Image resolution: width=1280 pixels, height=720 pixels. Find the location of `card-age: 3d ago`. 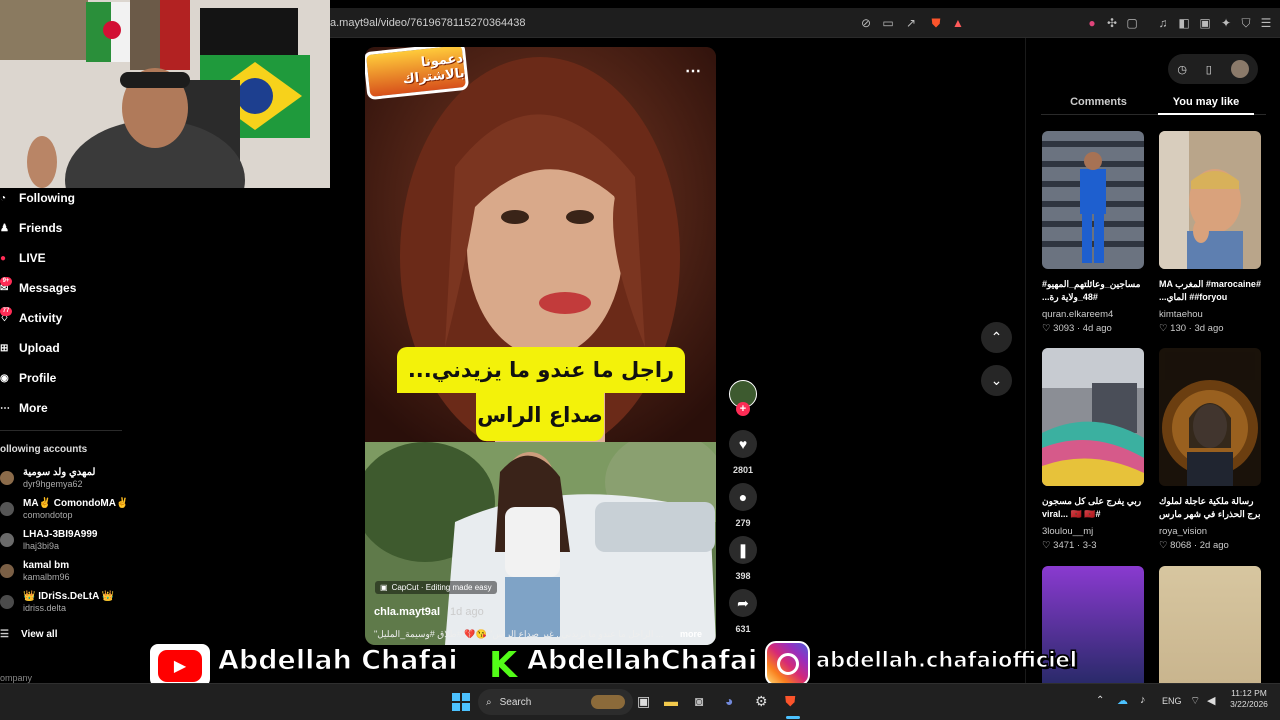

card-age: 3d ago is located at coordinates (1209, 328).